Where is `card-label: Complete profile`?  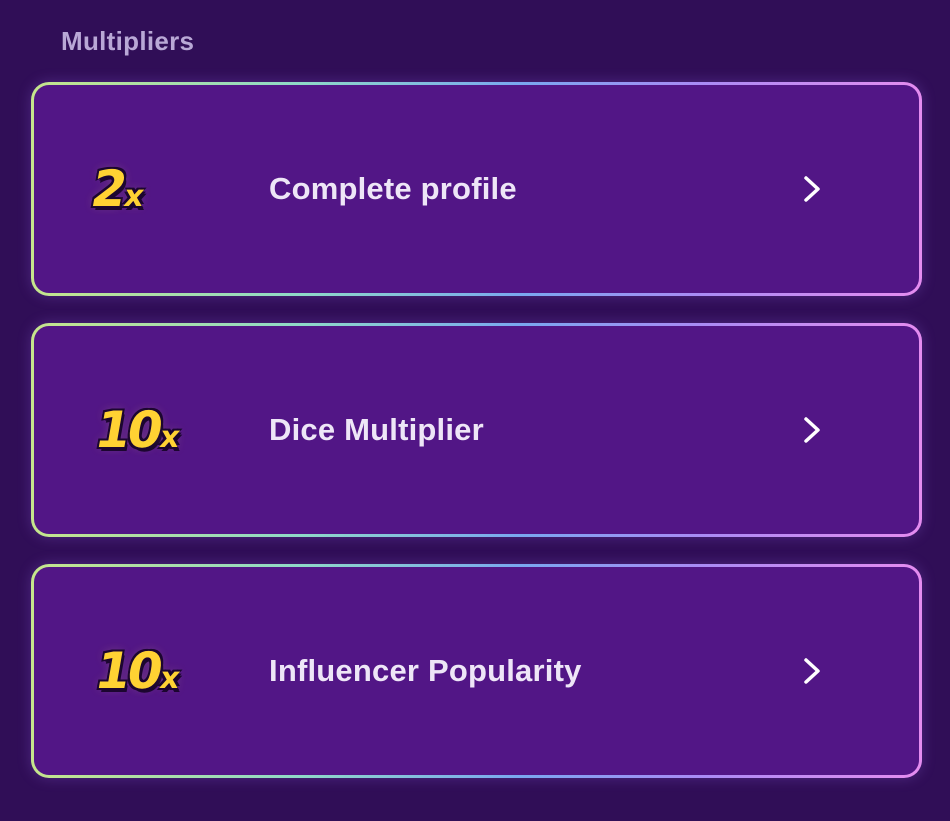
card-label: Complete profile is located at coordinates (393, 188).